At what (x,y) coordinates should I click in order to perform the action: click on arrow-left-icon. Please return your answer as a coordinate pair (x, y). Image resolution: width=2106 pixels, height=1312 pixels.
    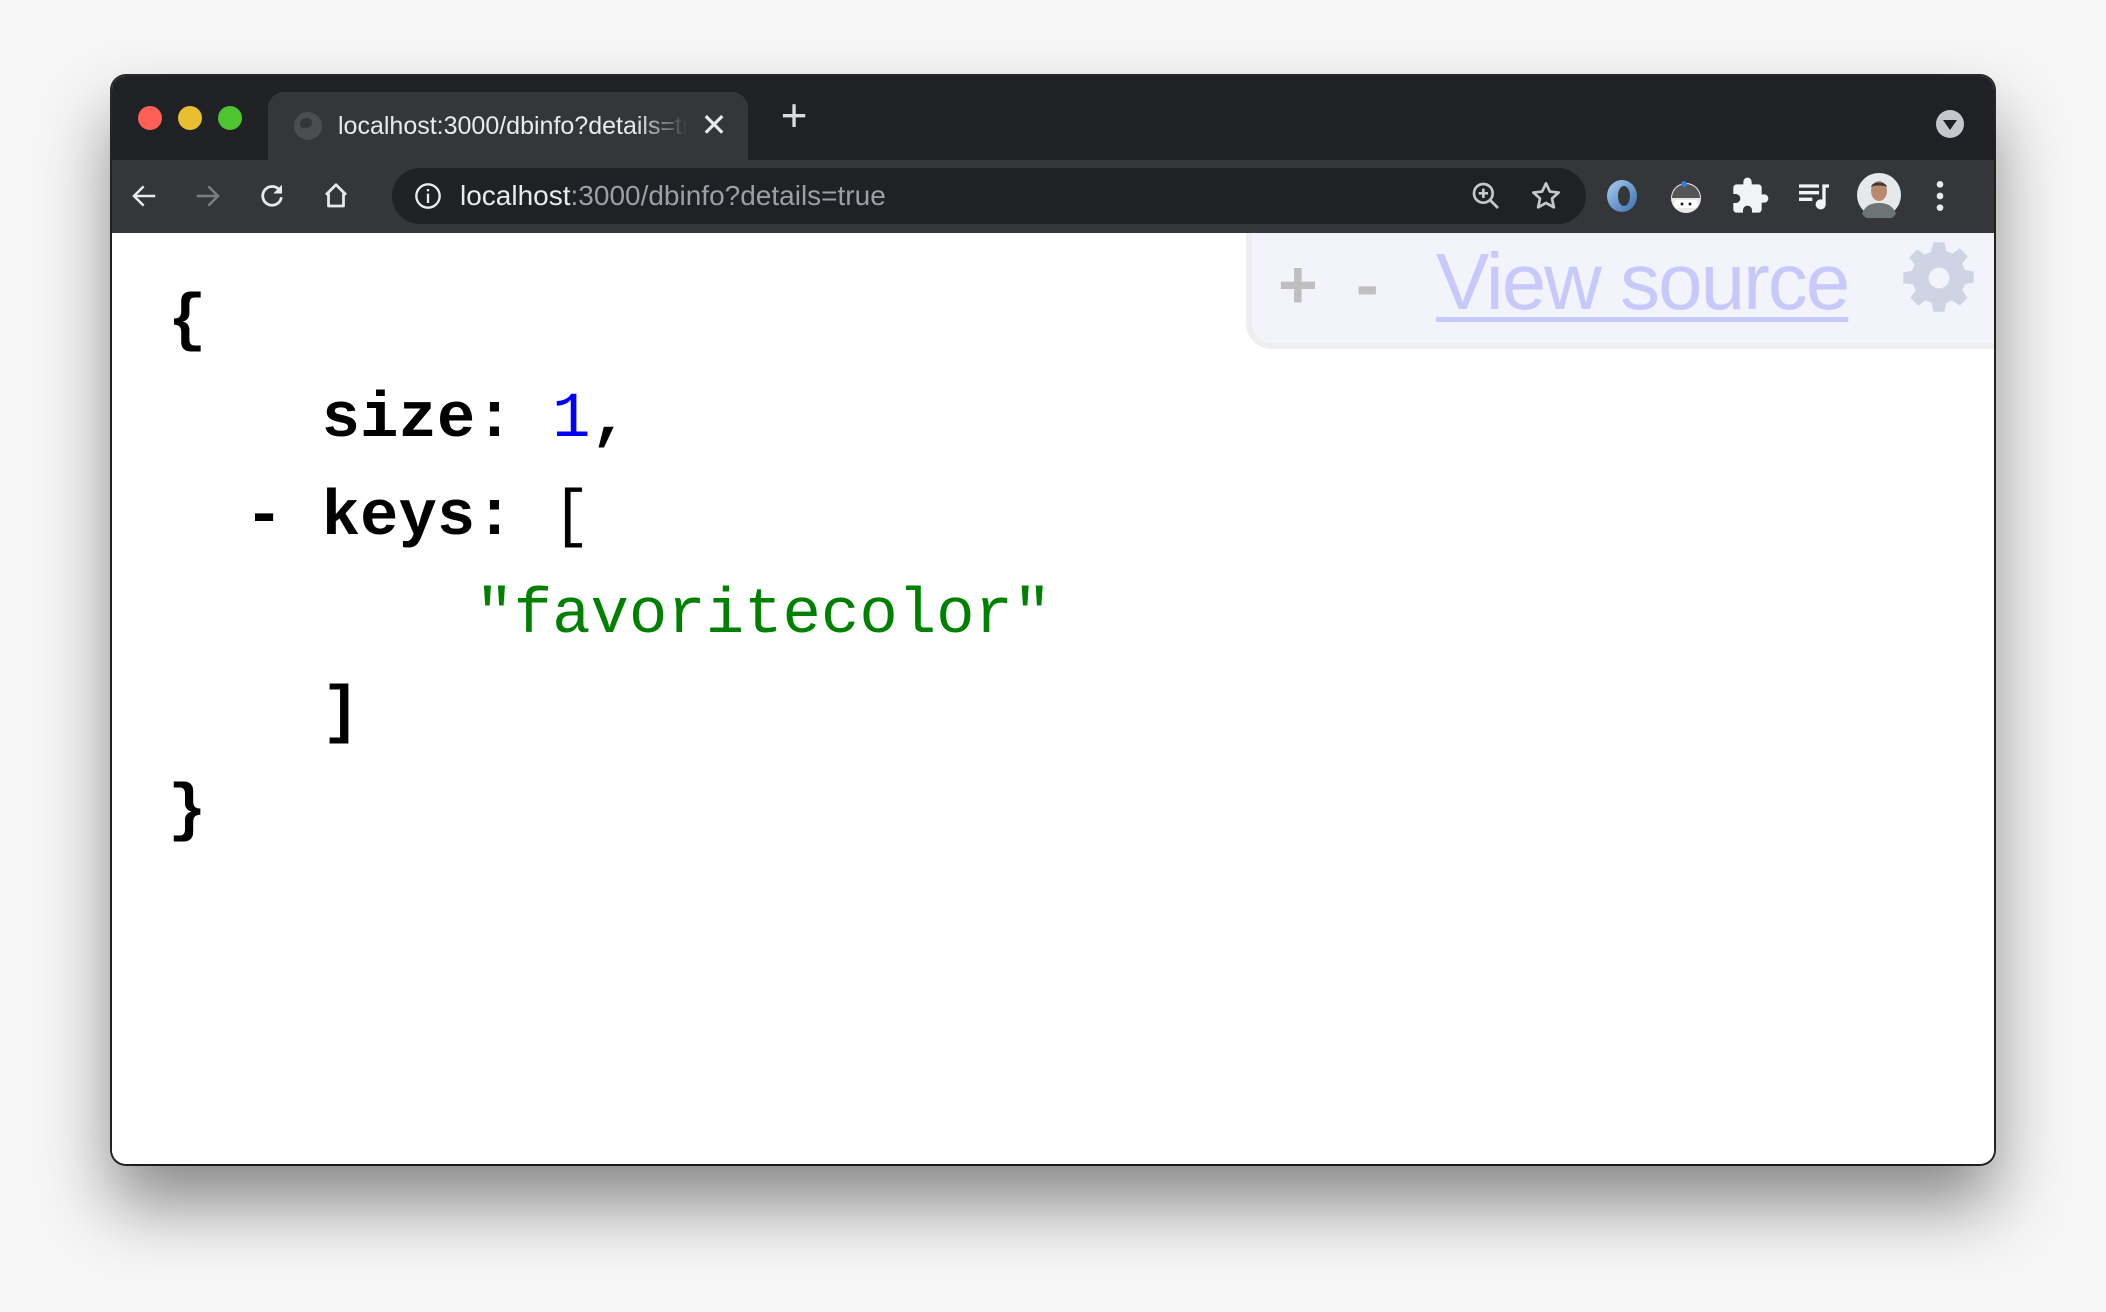
    Looking at the image, I should click on (144, 196).